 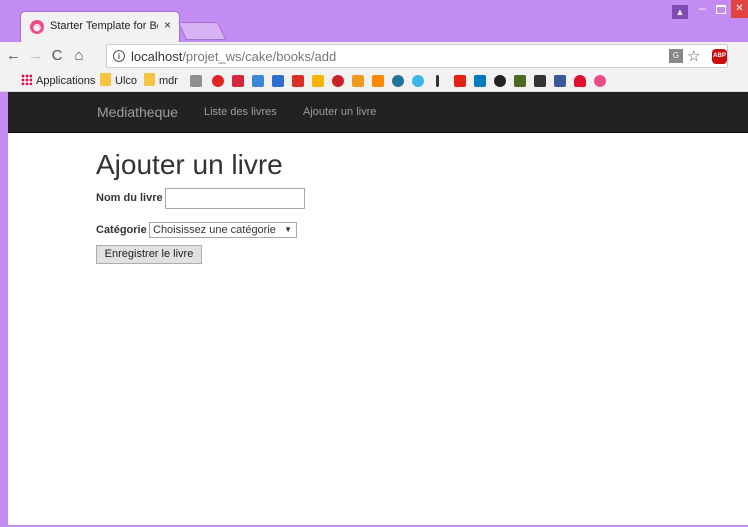 What do you see at coordinates (240, 112) in the screenshot?
I see `nav-link-book-list: Liste des livres` at bounding box center [240, 112].